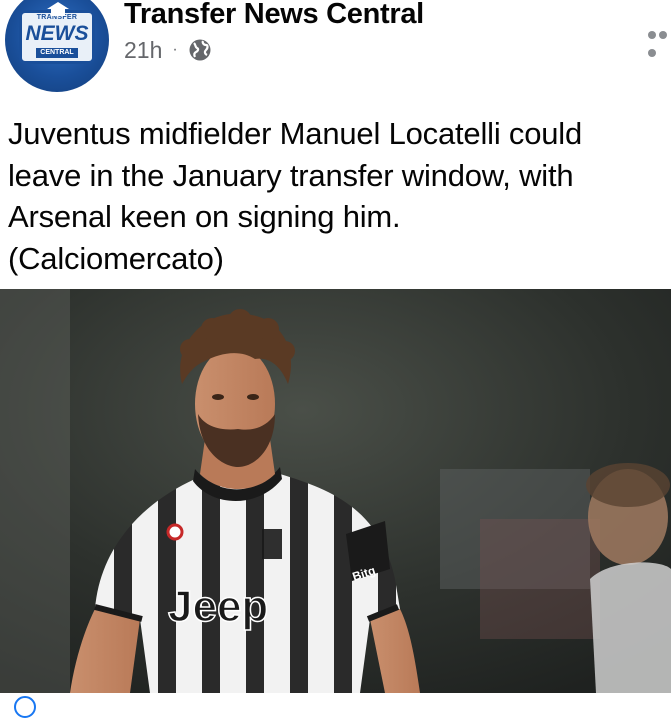  What do you see at coordinates (335, 705) in the screenshot?
I see `post-footer` at bounding box center [335, 705].